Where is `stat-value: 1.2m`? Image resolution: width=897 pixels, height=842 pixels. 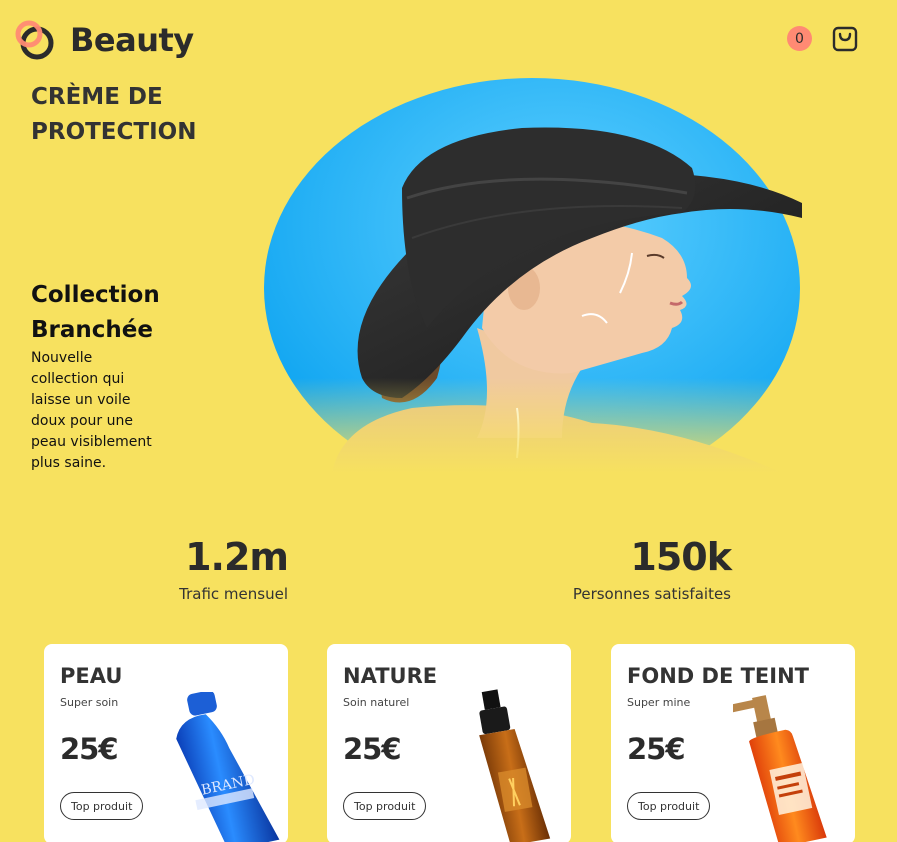
stat-value: 1.2m is located at coordinates (237, 557).